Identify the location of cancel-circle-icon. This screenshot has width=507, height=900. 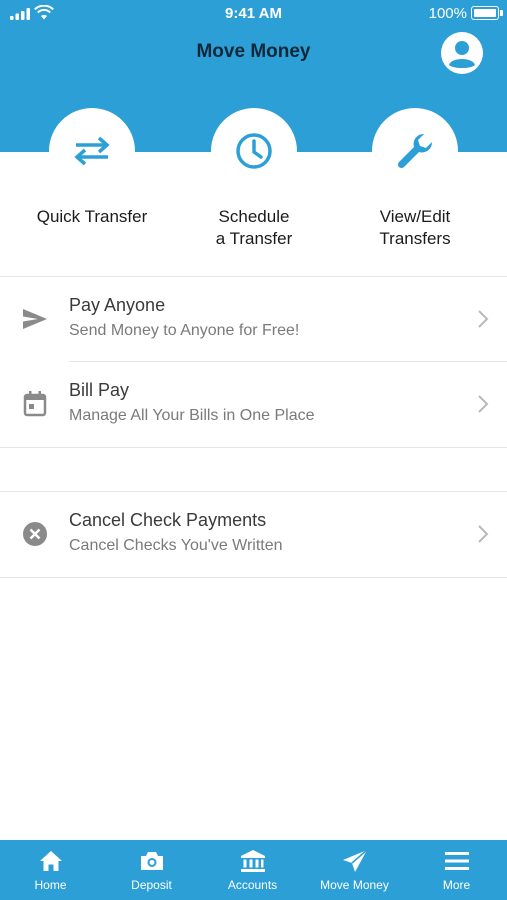
(35, 534).